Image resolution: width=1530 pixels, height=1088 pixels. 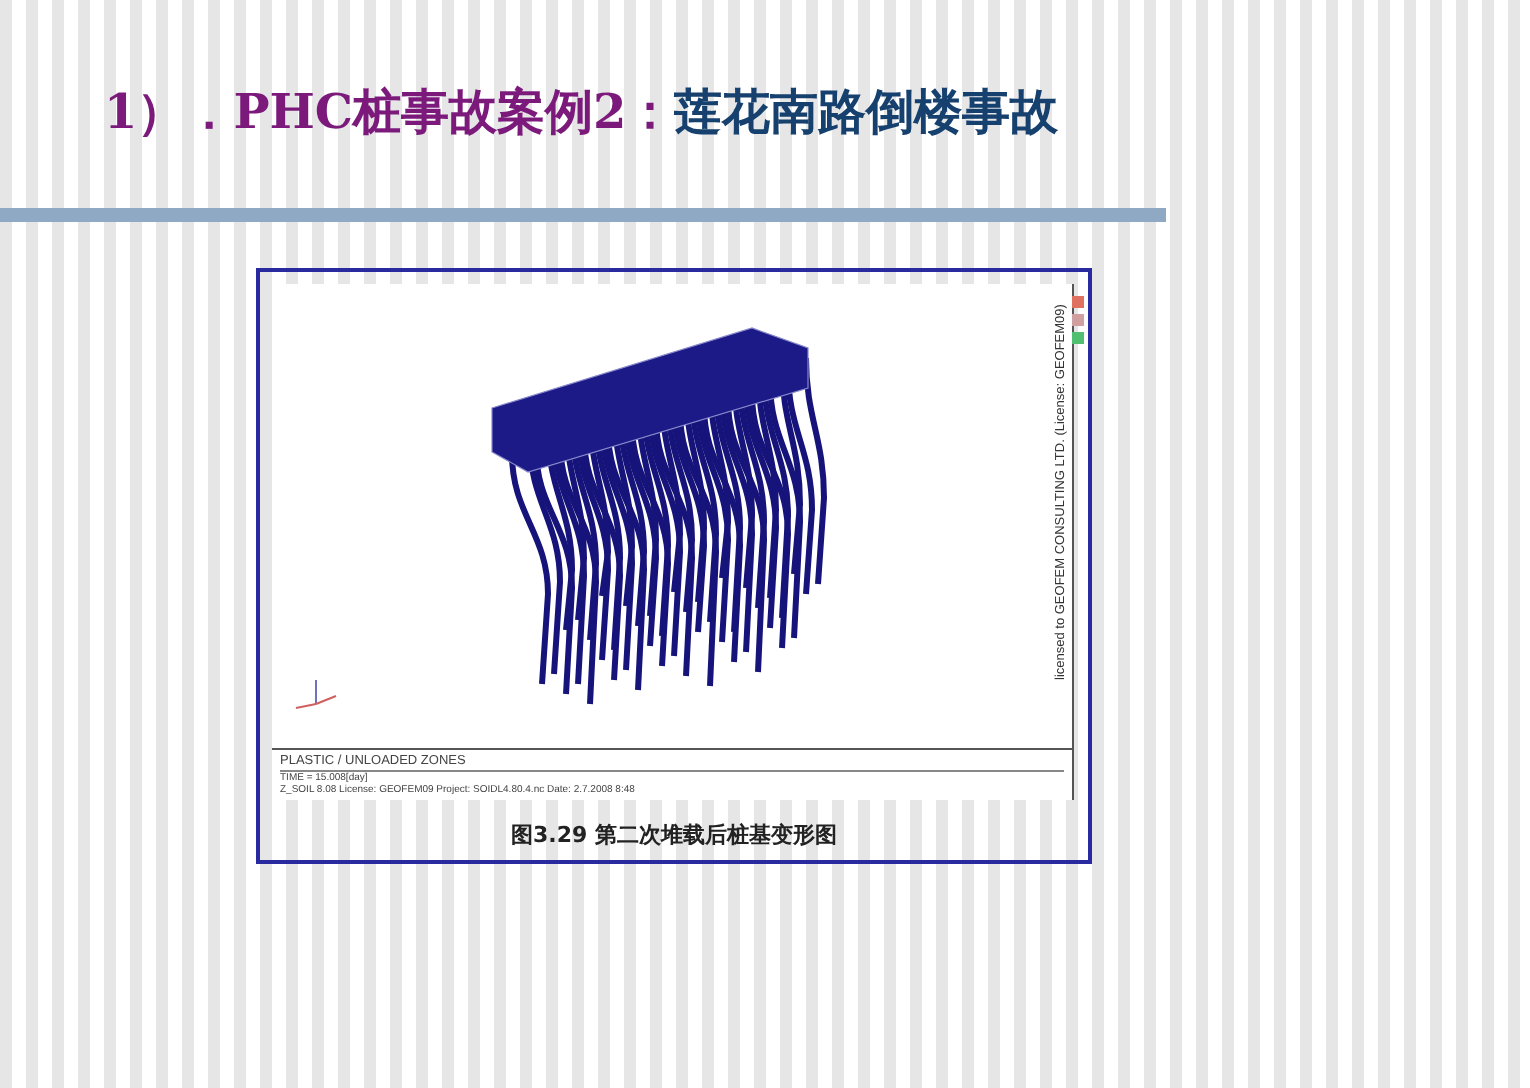 I want to click on legend-swatch-icon, so click(x=1078, y=322).